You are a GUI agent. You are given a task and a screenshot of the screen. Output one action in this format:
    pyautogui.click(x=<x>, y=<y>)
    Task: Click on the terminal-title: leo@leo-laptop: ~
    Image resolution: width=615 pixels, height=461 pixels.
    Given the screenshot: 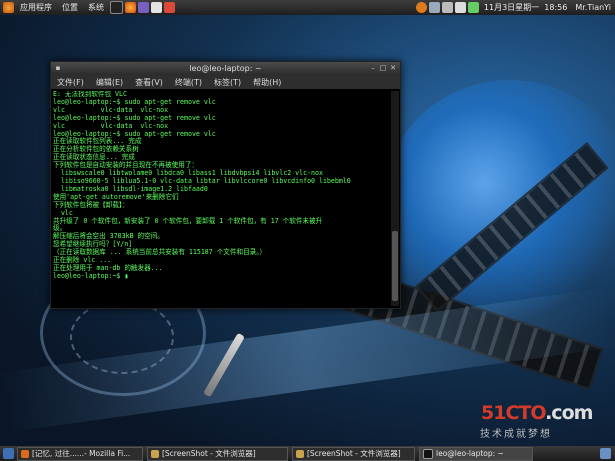 What is the action you would take?
    pyautogui.click(x=225, y=68)
    